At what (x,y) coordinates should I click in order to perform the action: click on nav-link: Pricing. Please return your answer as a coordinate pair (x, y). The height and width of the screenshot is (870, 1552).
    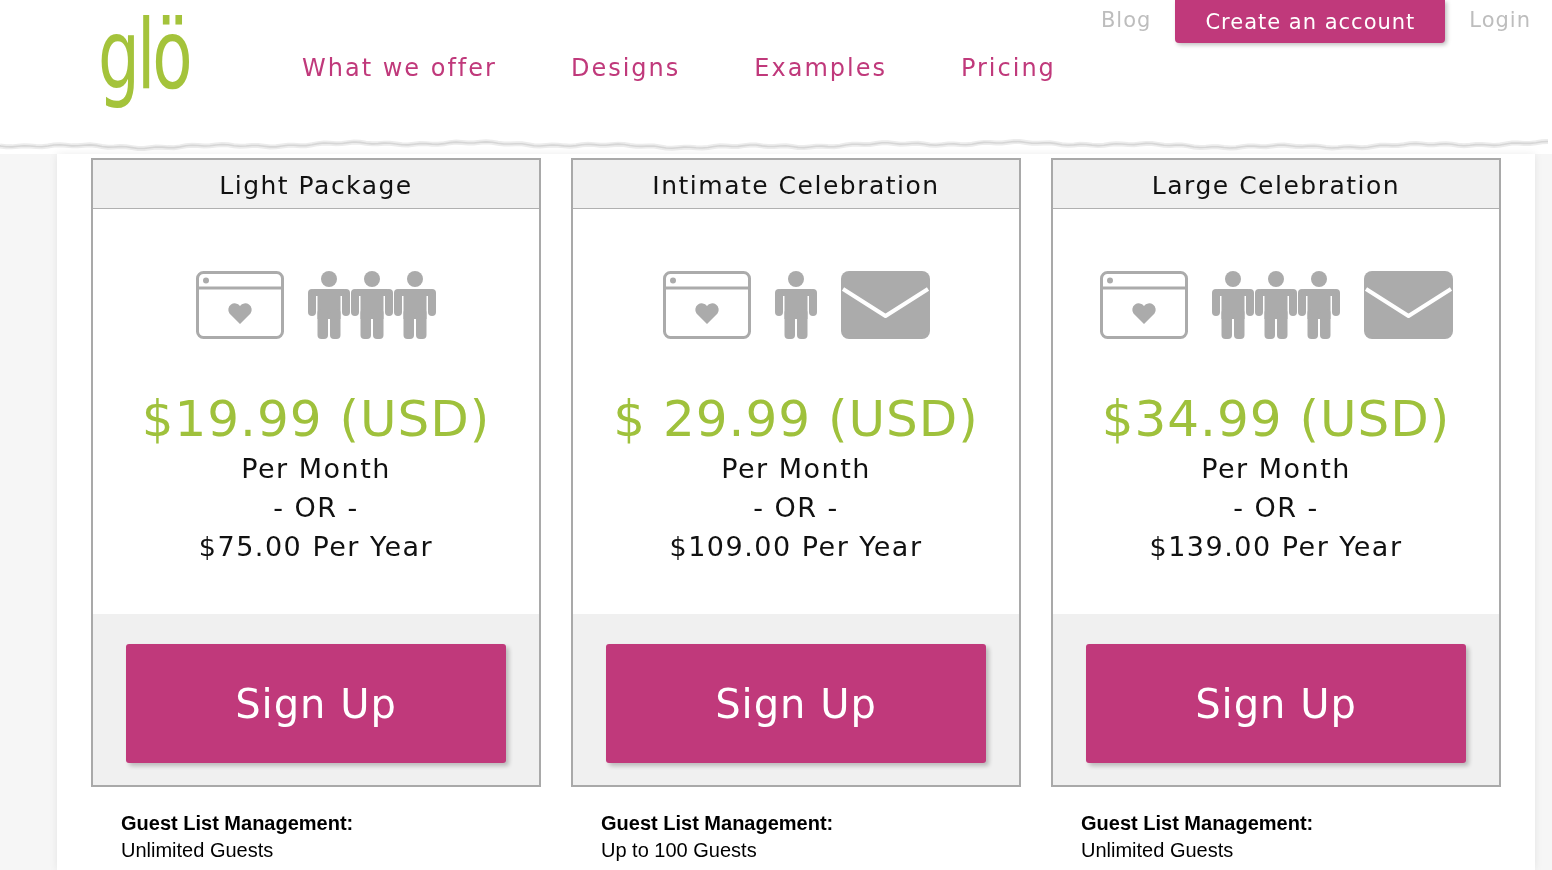
    Looking at the image, I should click on (1008, 68).